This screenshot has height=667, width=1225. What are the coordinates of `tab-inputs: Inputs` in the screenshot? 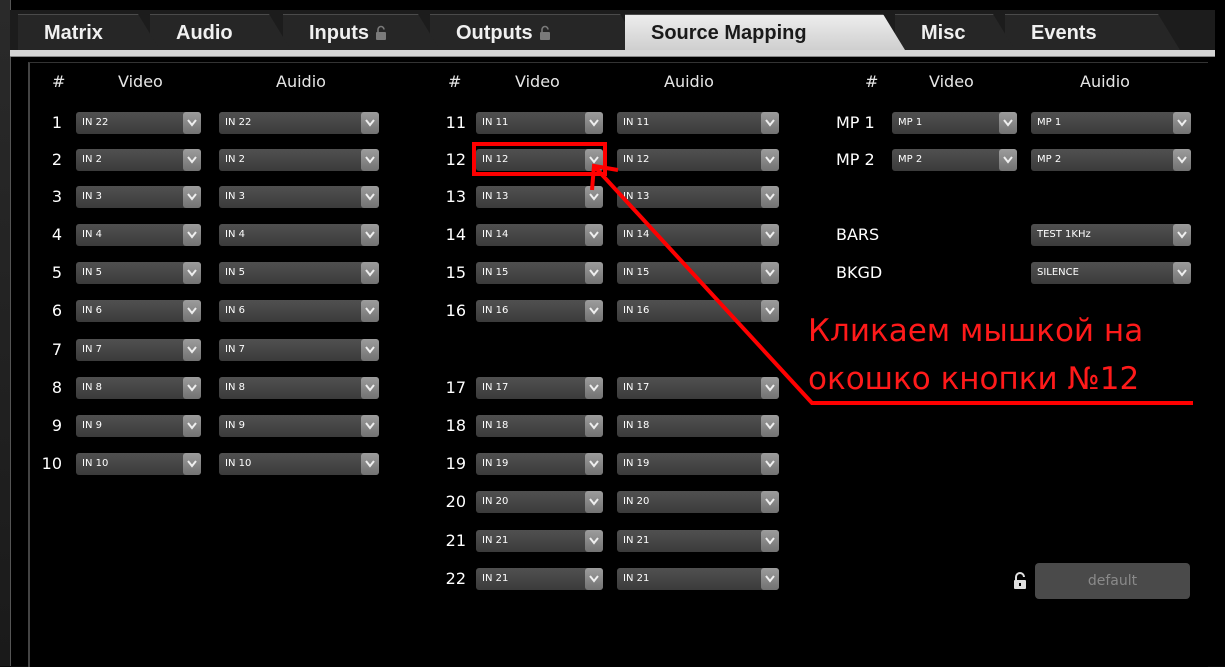 It's located at (361, 32).